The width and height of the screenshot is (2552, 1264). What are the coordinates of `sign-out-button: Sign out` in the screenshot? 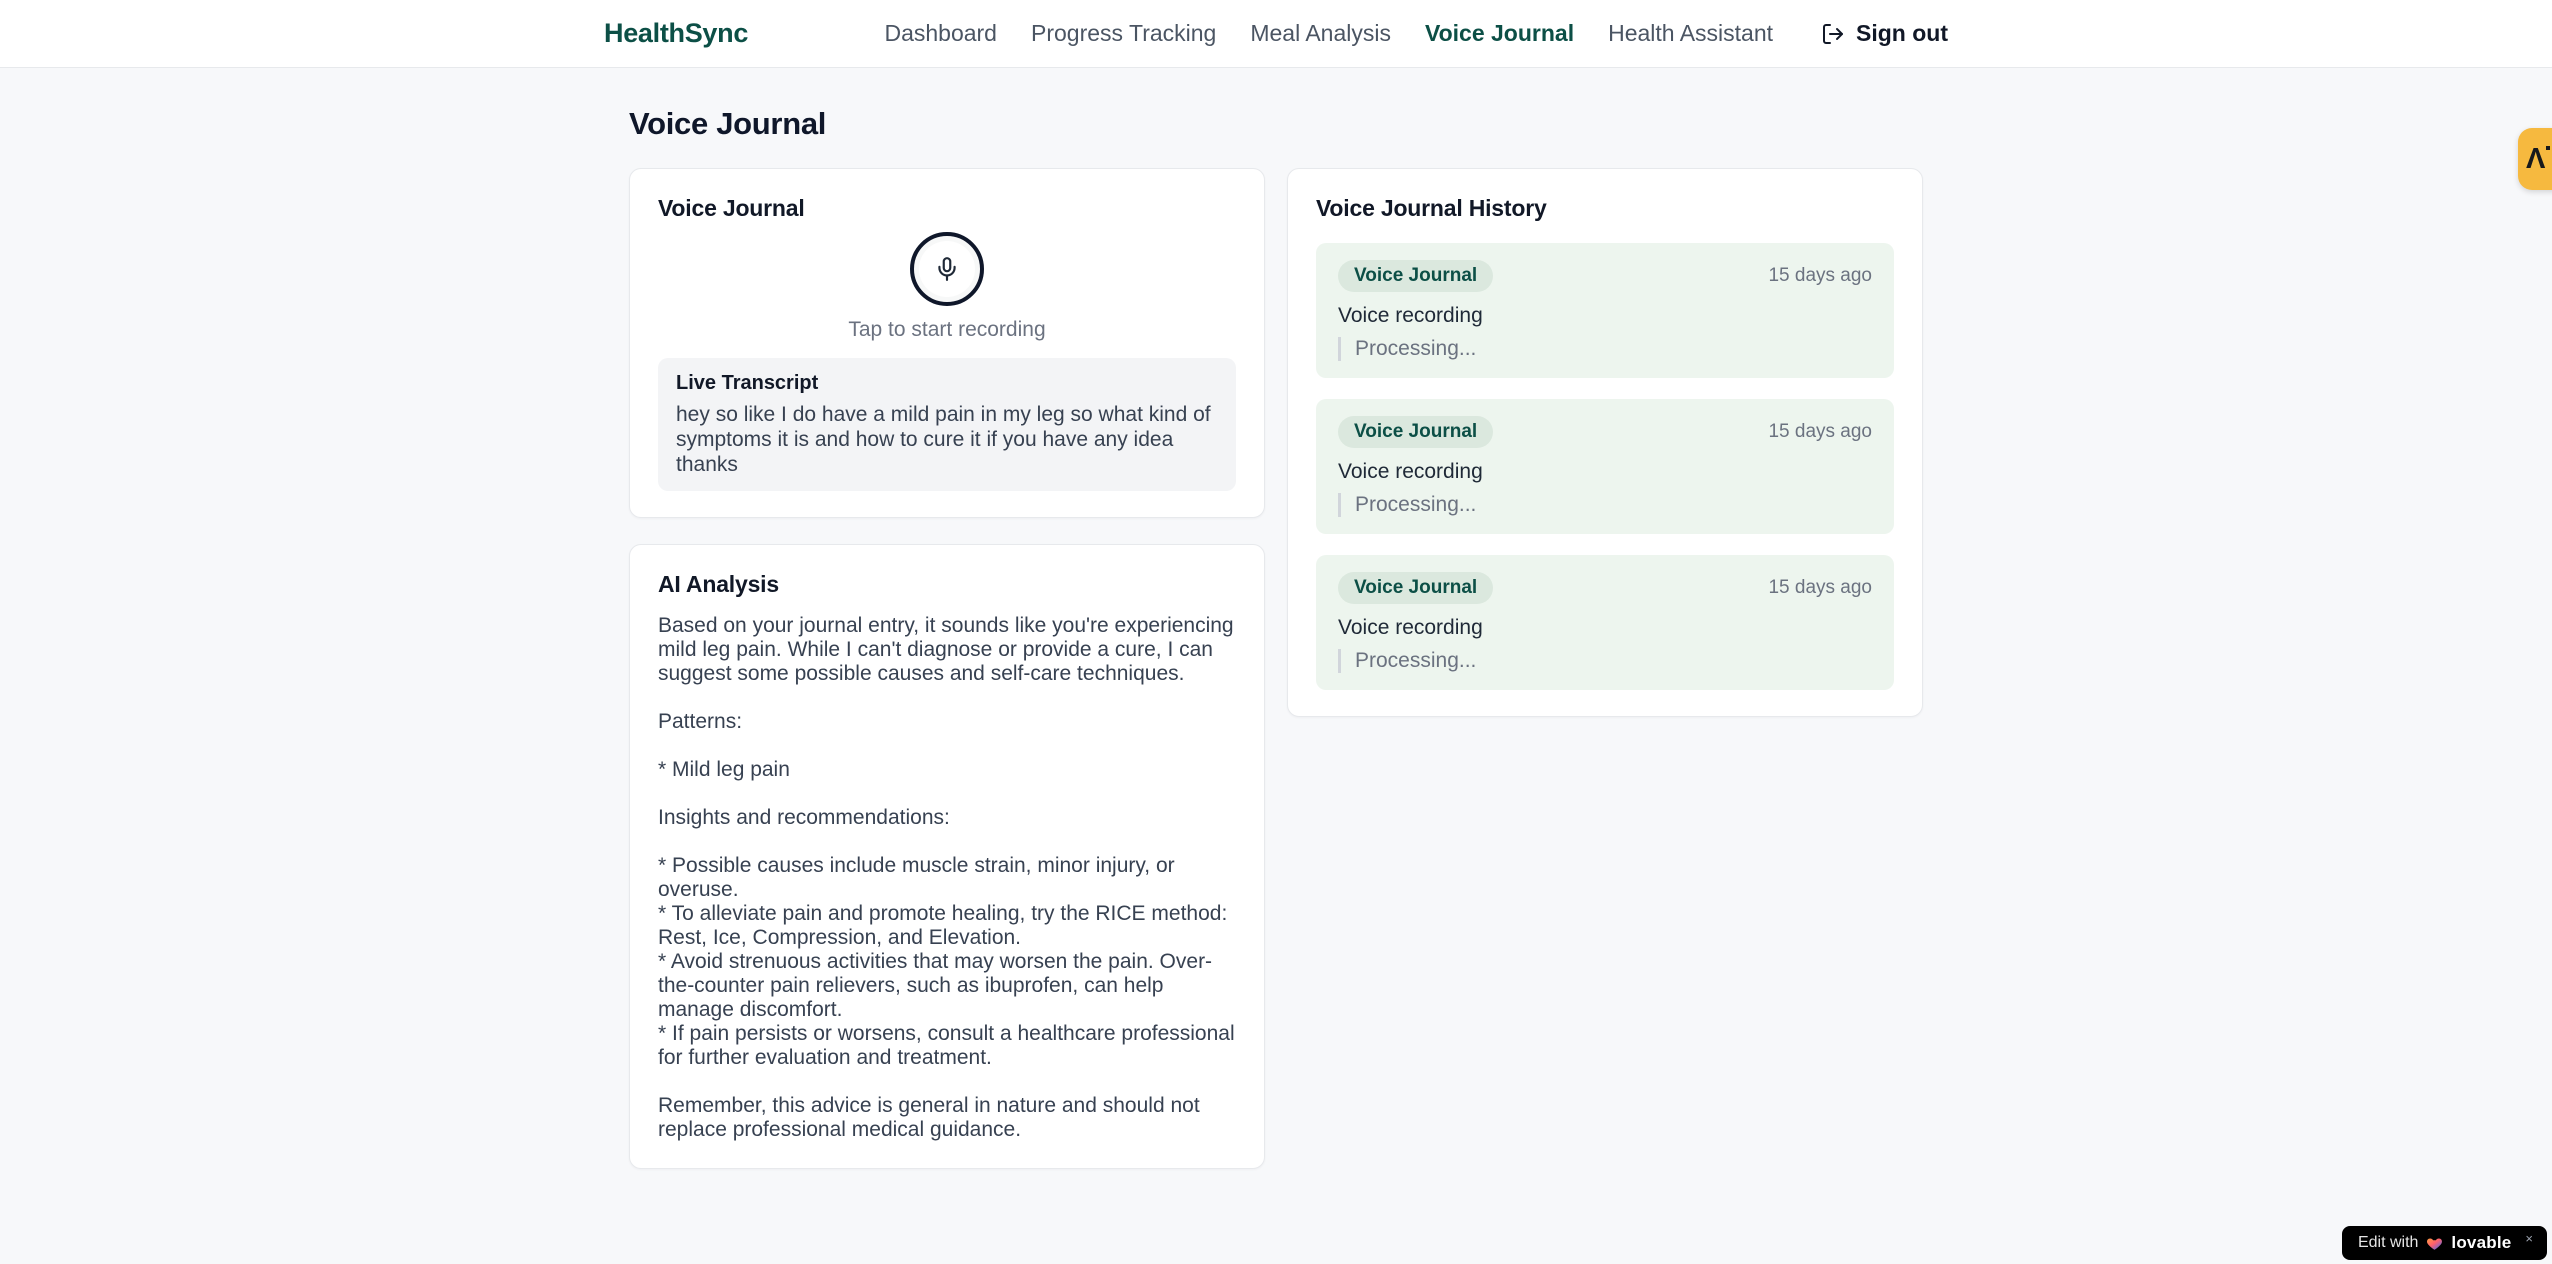 It's located at (1884, 33).